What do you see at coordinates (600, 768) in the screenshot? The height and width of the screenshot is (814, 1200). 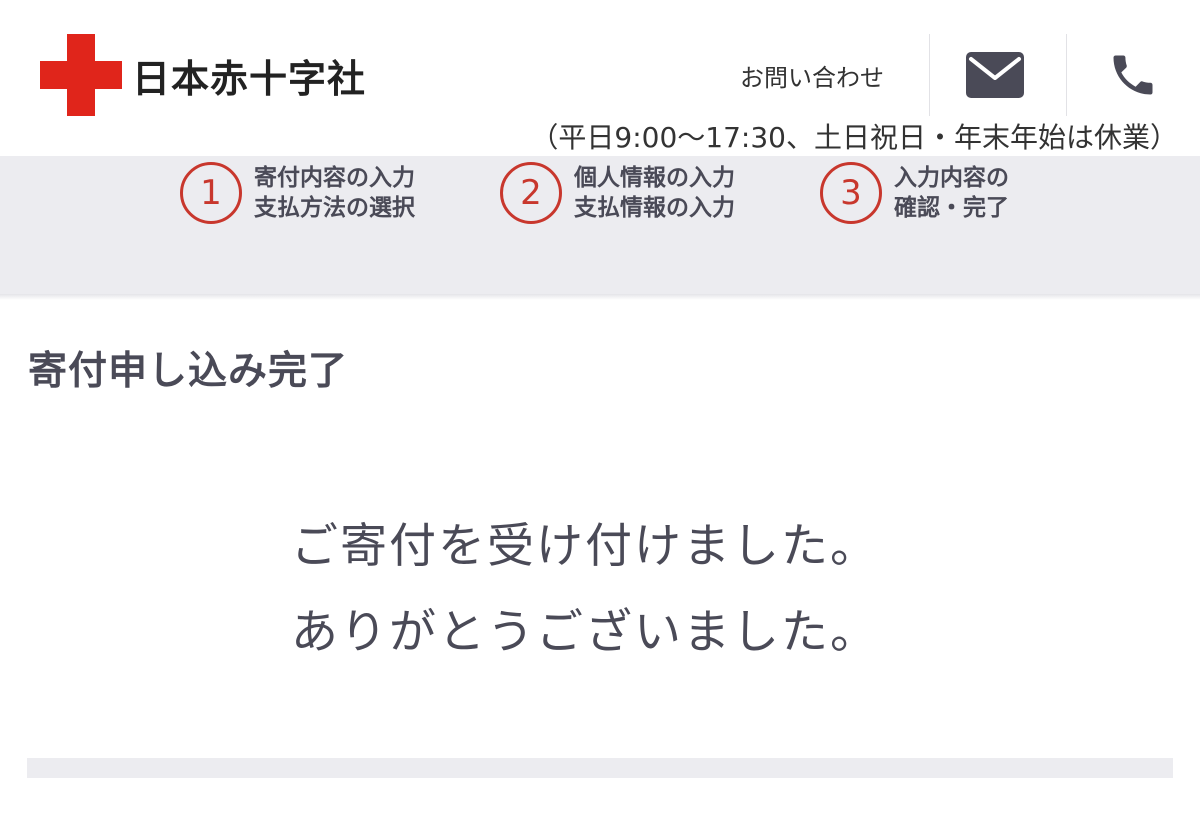 I see `footer-band` at bounding box center [600, 768].